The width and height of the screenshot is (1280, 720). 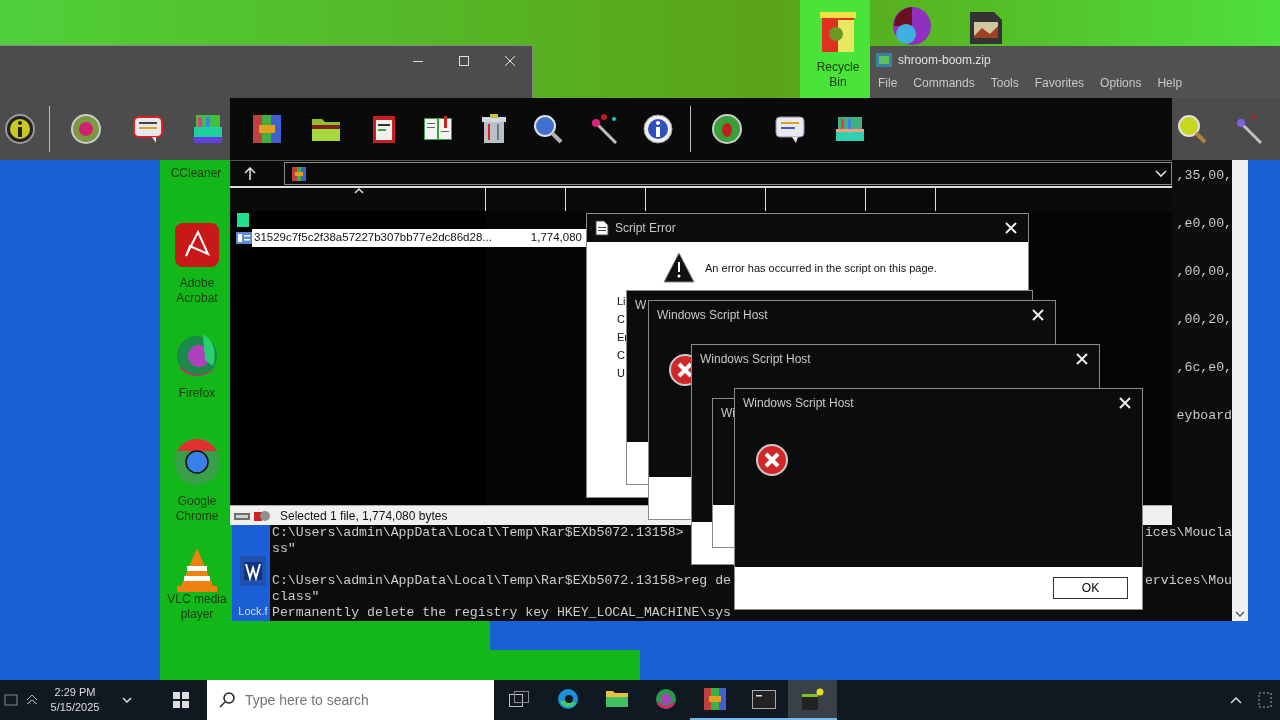 I want to click on menu-item: Tools, so click(x=1004, y=83).